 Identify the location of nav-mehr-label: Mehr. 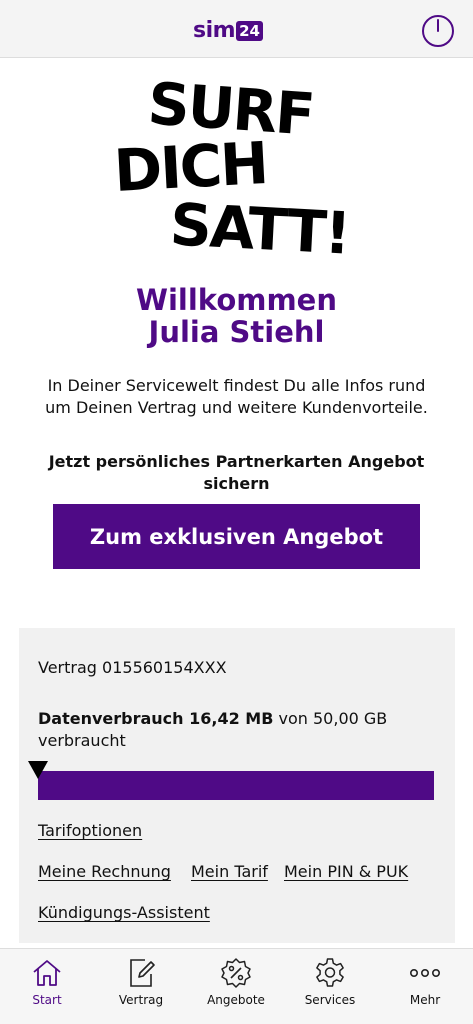
(425, 1000).